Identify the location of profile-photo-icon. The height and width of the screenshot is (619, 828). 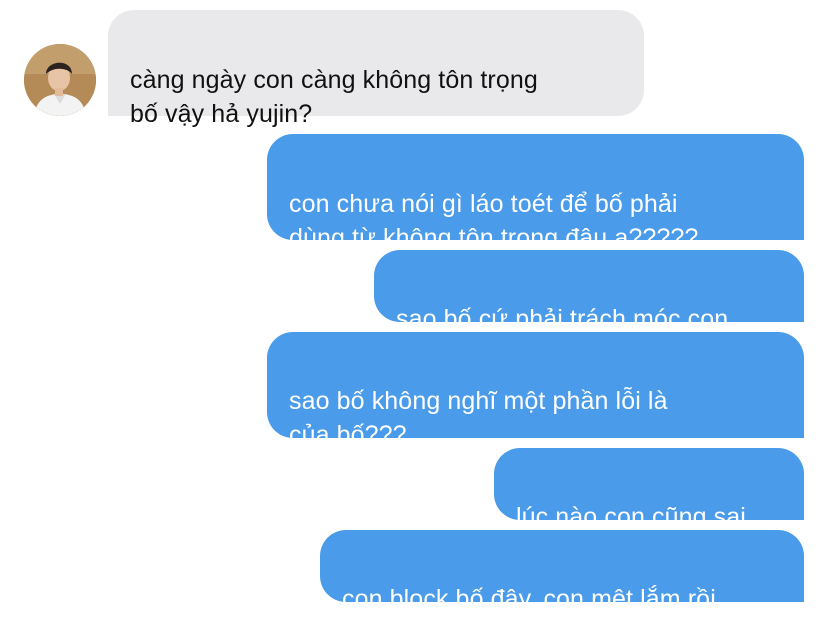
(60, 80).